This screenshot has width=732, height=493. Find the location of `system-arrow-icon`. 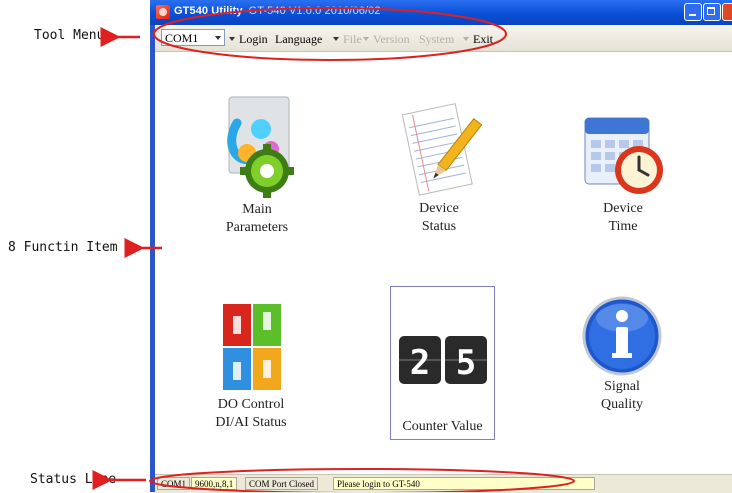

system-arrow-icon is located at coordinates (466, 39).